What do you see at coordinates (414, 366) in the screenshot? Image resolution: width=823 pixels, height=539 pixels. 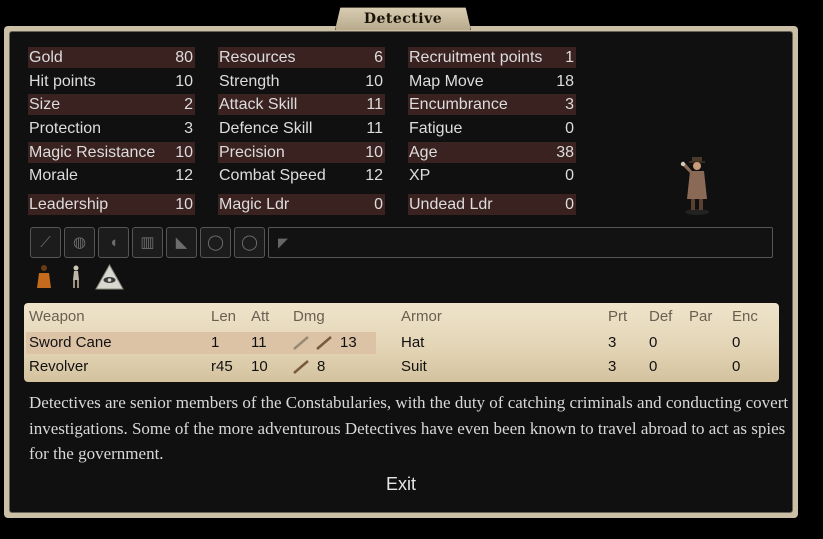 I see `armor-name: Suit` at bounding box center [414, 366].